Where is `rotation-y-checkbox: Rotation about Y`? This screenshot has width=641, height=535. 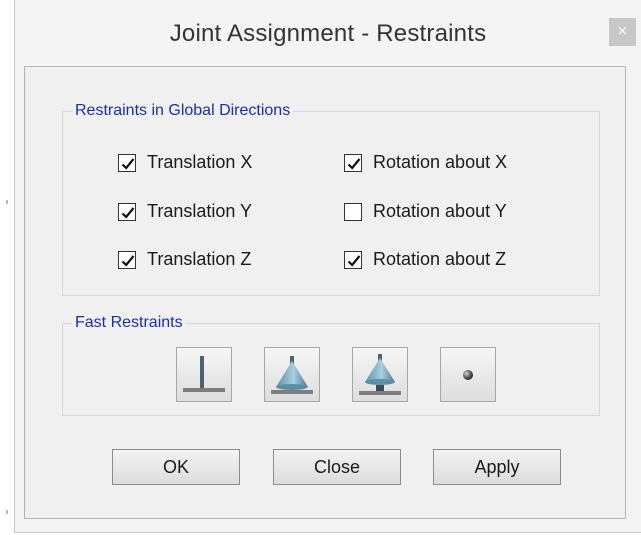
rotation-y-checkbox: Rotation about Y is located at coordinates (425, 211).